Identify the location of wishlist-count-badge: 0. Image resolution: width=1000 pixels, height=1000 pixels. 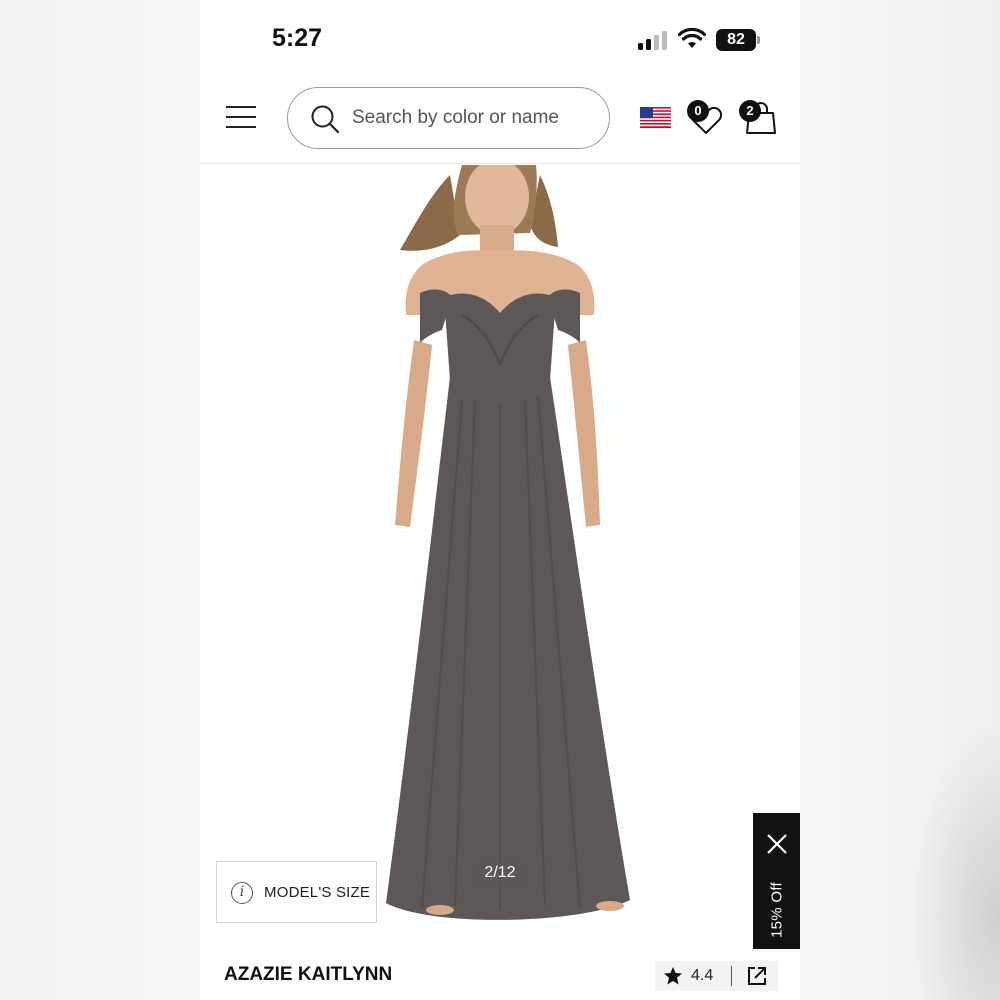
(698, 111).